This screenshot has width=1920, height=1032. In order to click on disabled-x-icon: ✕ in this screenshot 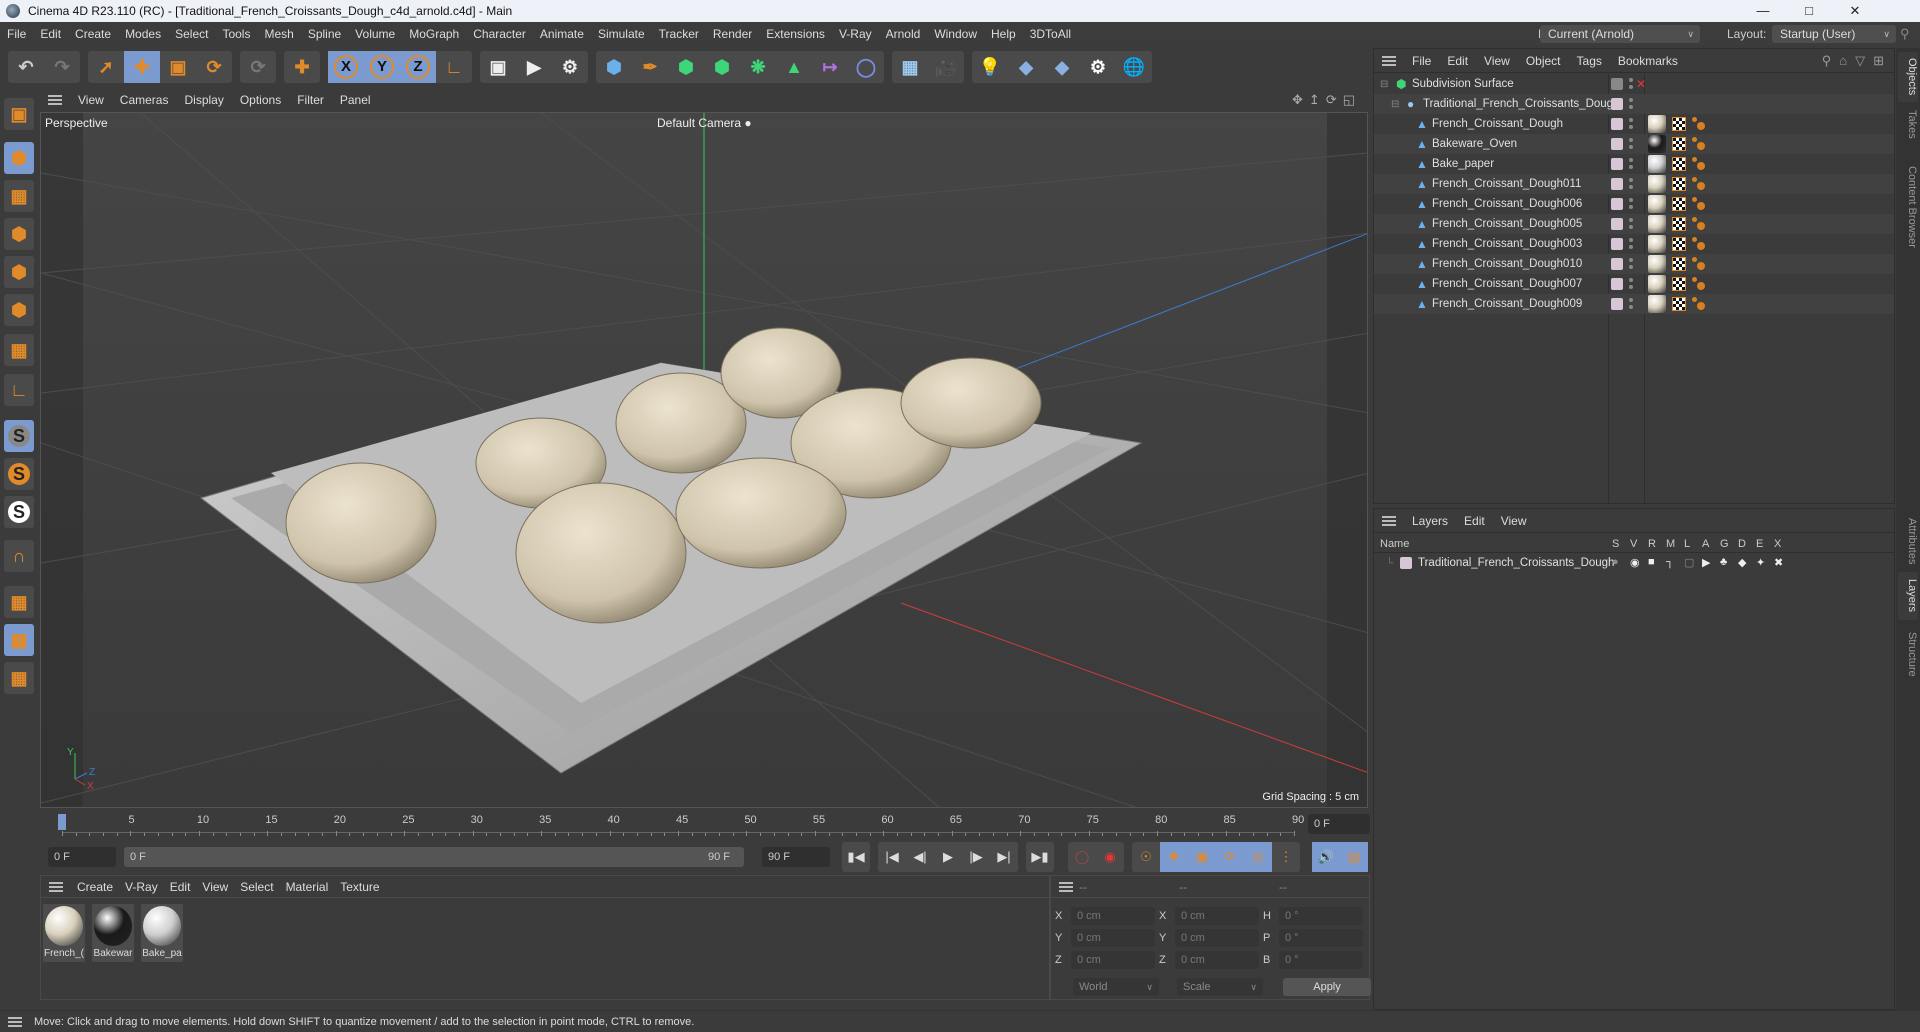, I will do `click(1641, 84)`.